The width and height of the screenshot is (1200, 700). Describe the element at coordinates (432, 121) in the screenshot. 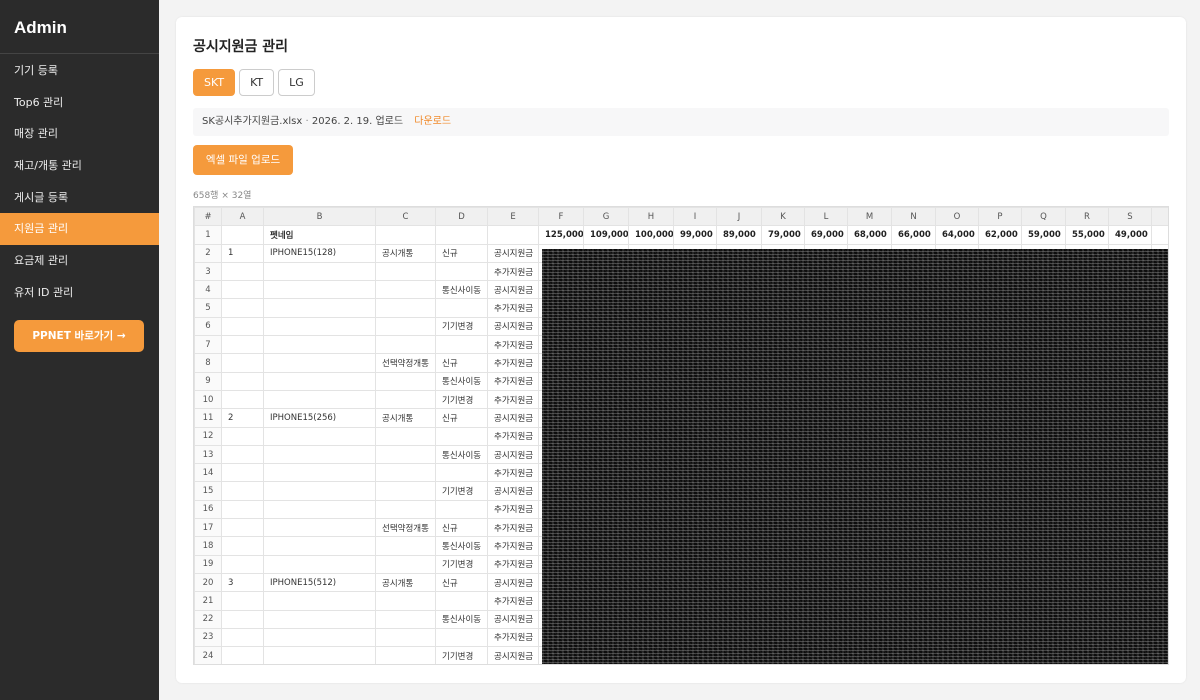

I see `download-link: 다운로드` at that location.